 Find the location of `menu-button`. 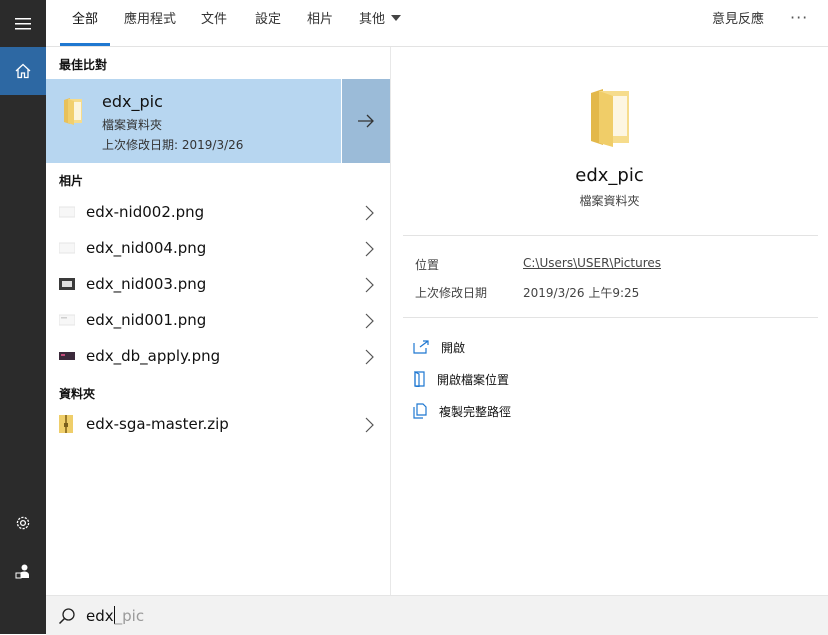

menu-button is located at coordinates (23, 24).